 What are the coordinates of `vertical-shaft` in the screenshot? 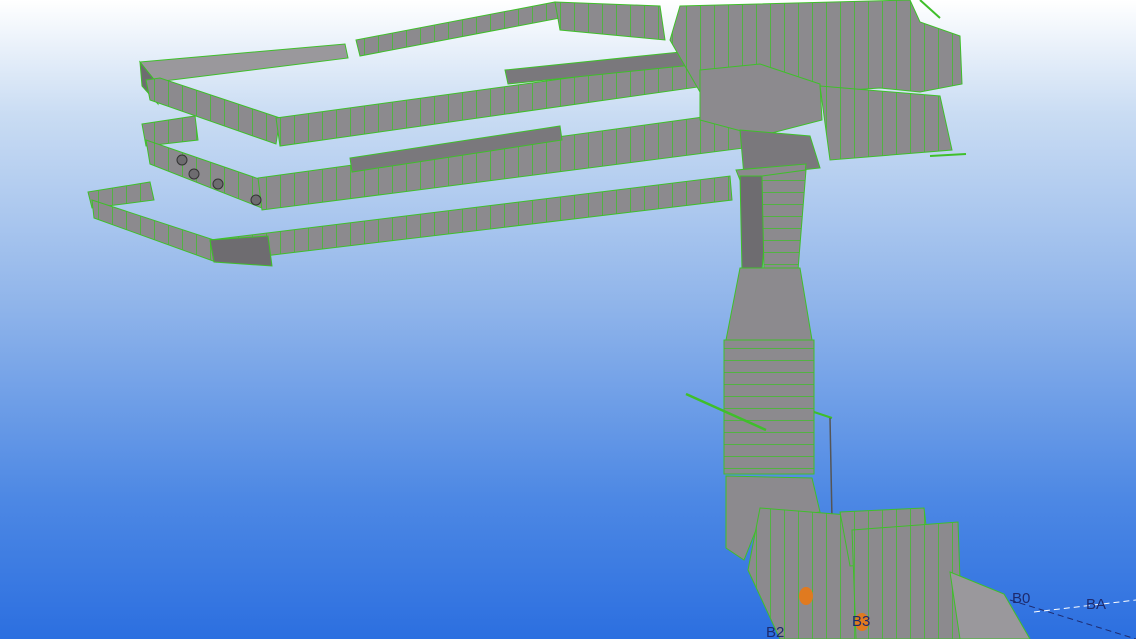 It's located at (759, 342).